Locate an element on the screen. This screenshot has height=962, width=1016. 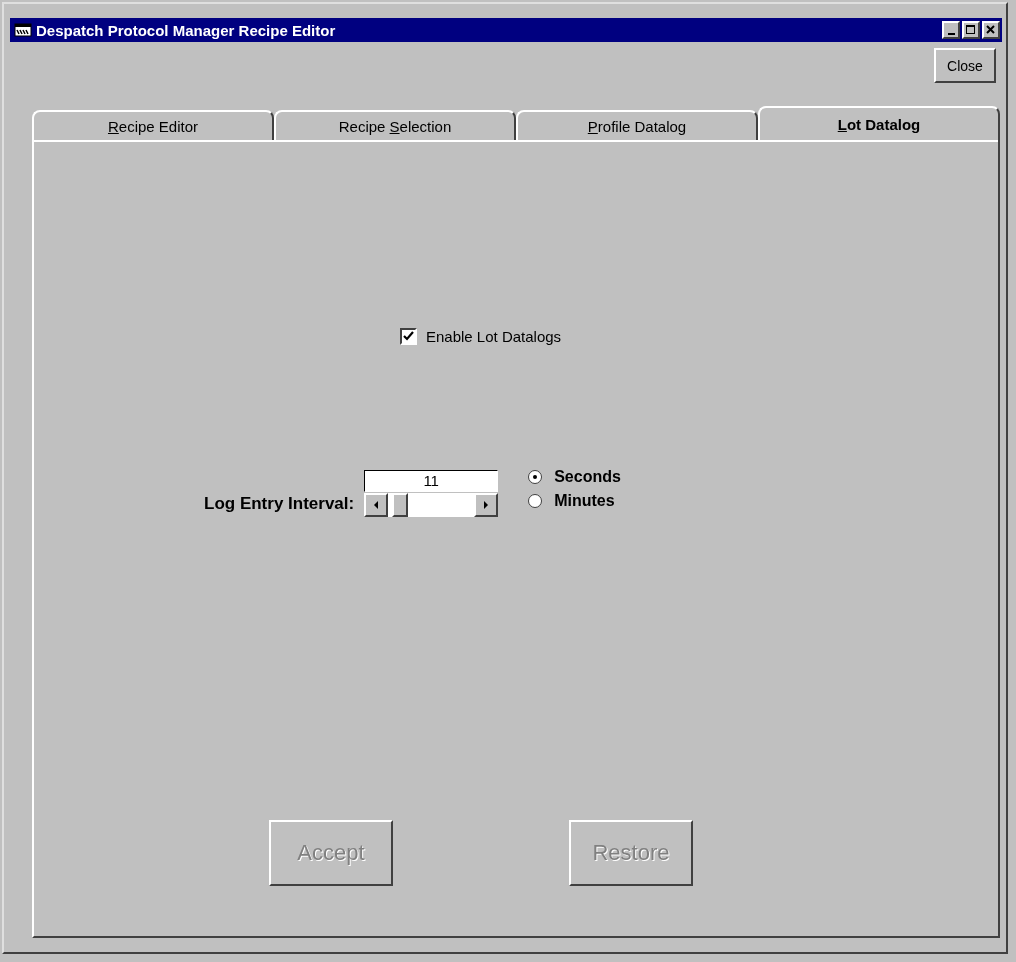
left-arrow-icon is located at coordinates (376, 505).